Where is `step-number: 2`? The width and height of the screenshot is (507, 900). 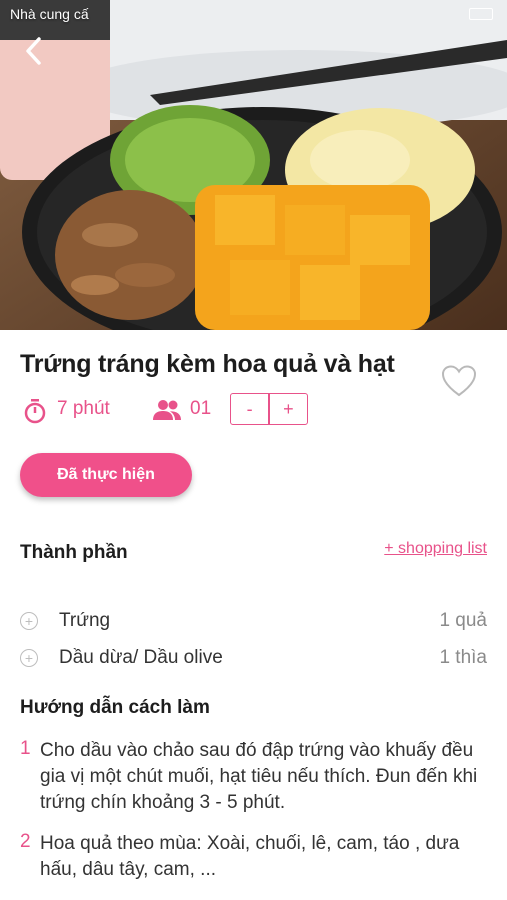 step-number: 2 is located at coordinates (25, 841).